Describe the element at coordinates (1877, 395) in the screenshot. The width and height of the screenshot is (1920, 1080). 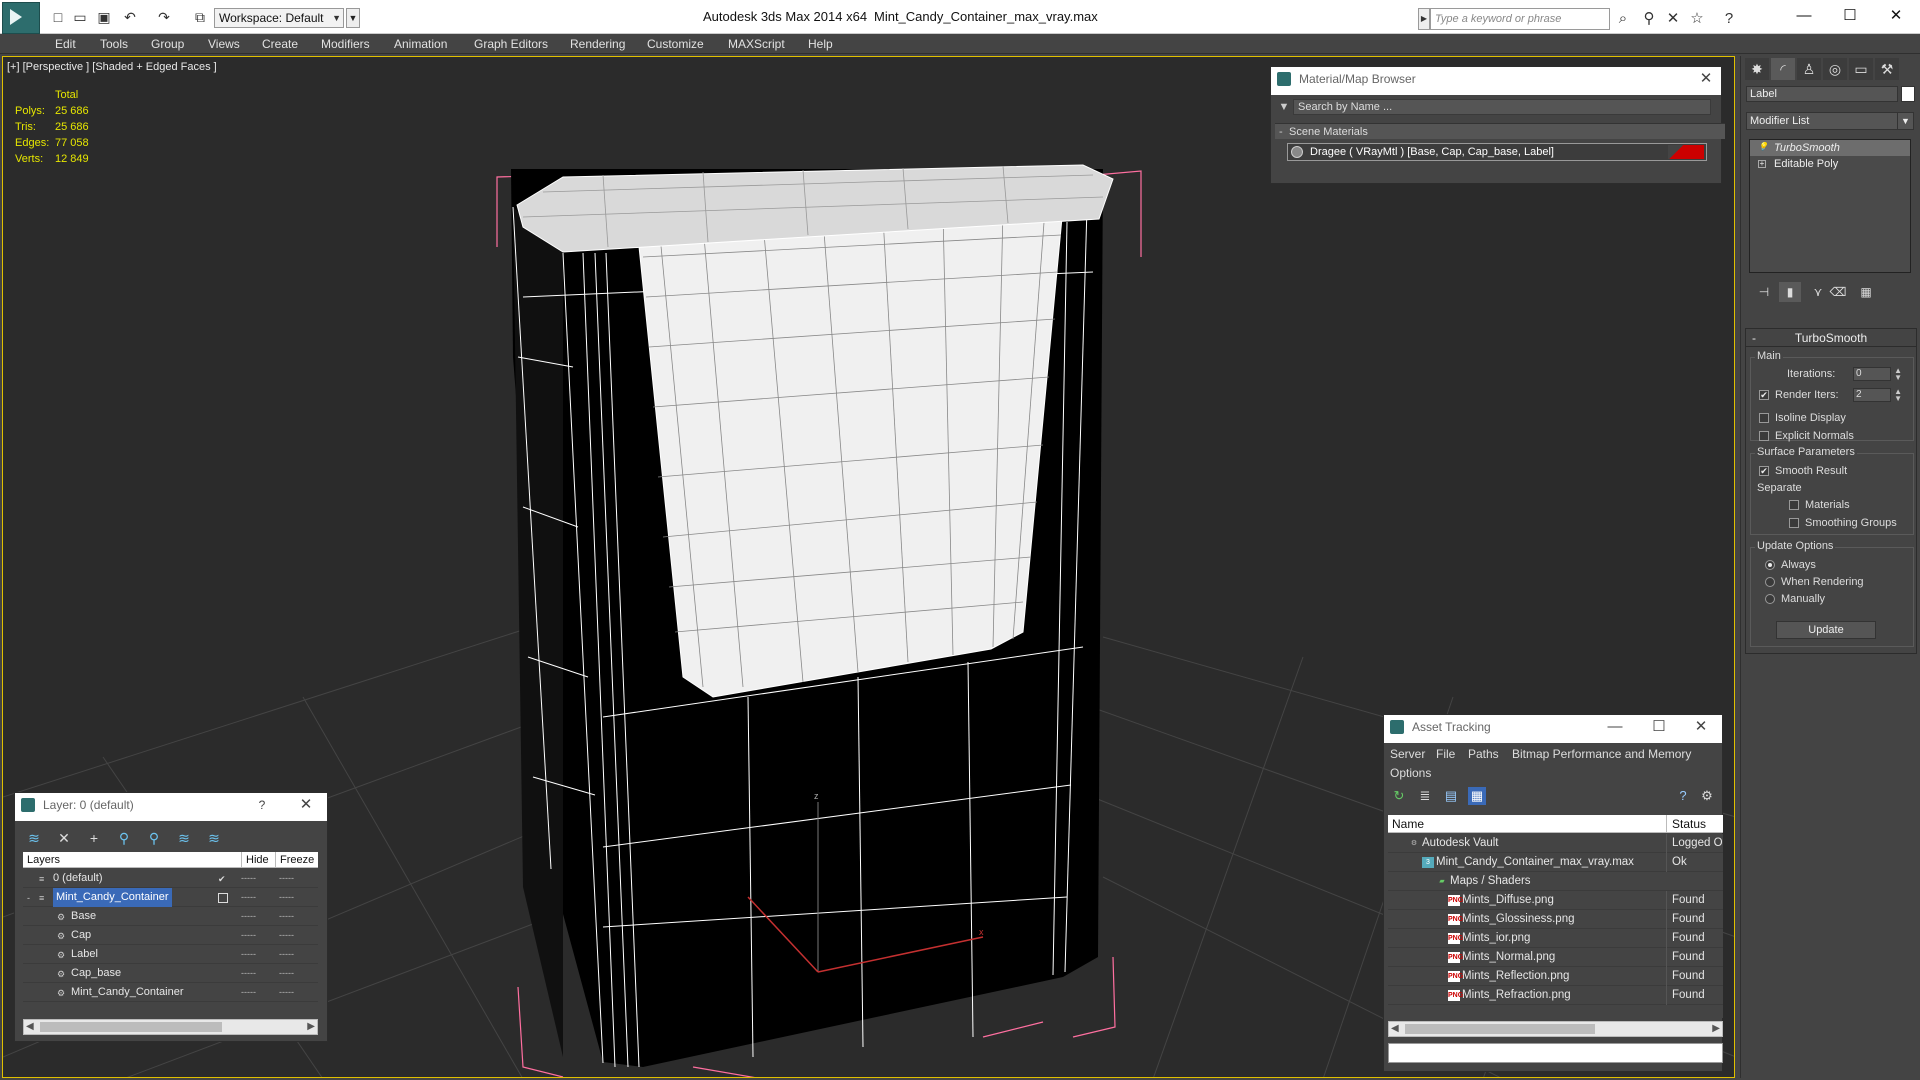
I see `render-iters-spinner: 2 ▲ ▼` at that location.